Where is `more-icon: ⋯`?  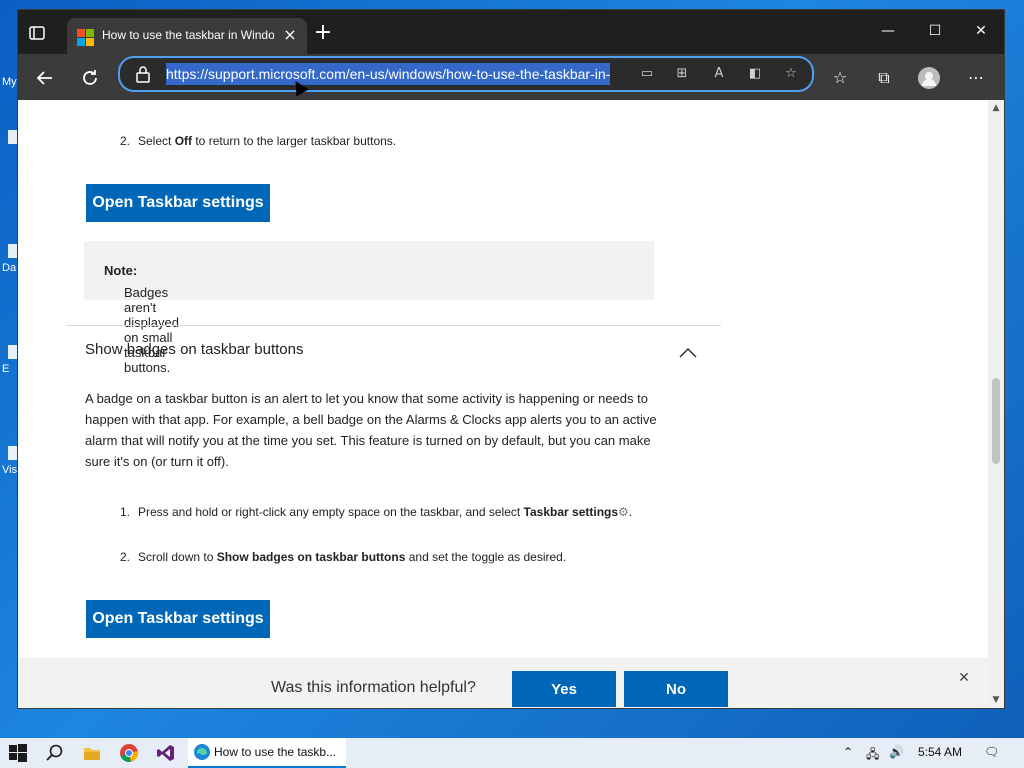 more-icon: ⋯ is located at coordinates (976, 78).